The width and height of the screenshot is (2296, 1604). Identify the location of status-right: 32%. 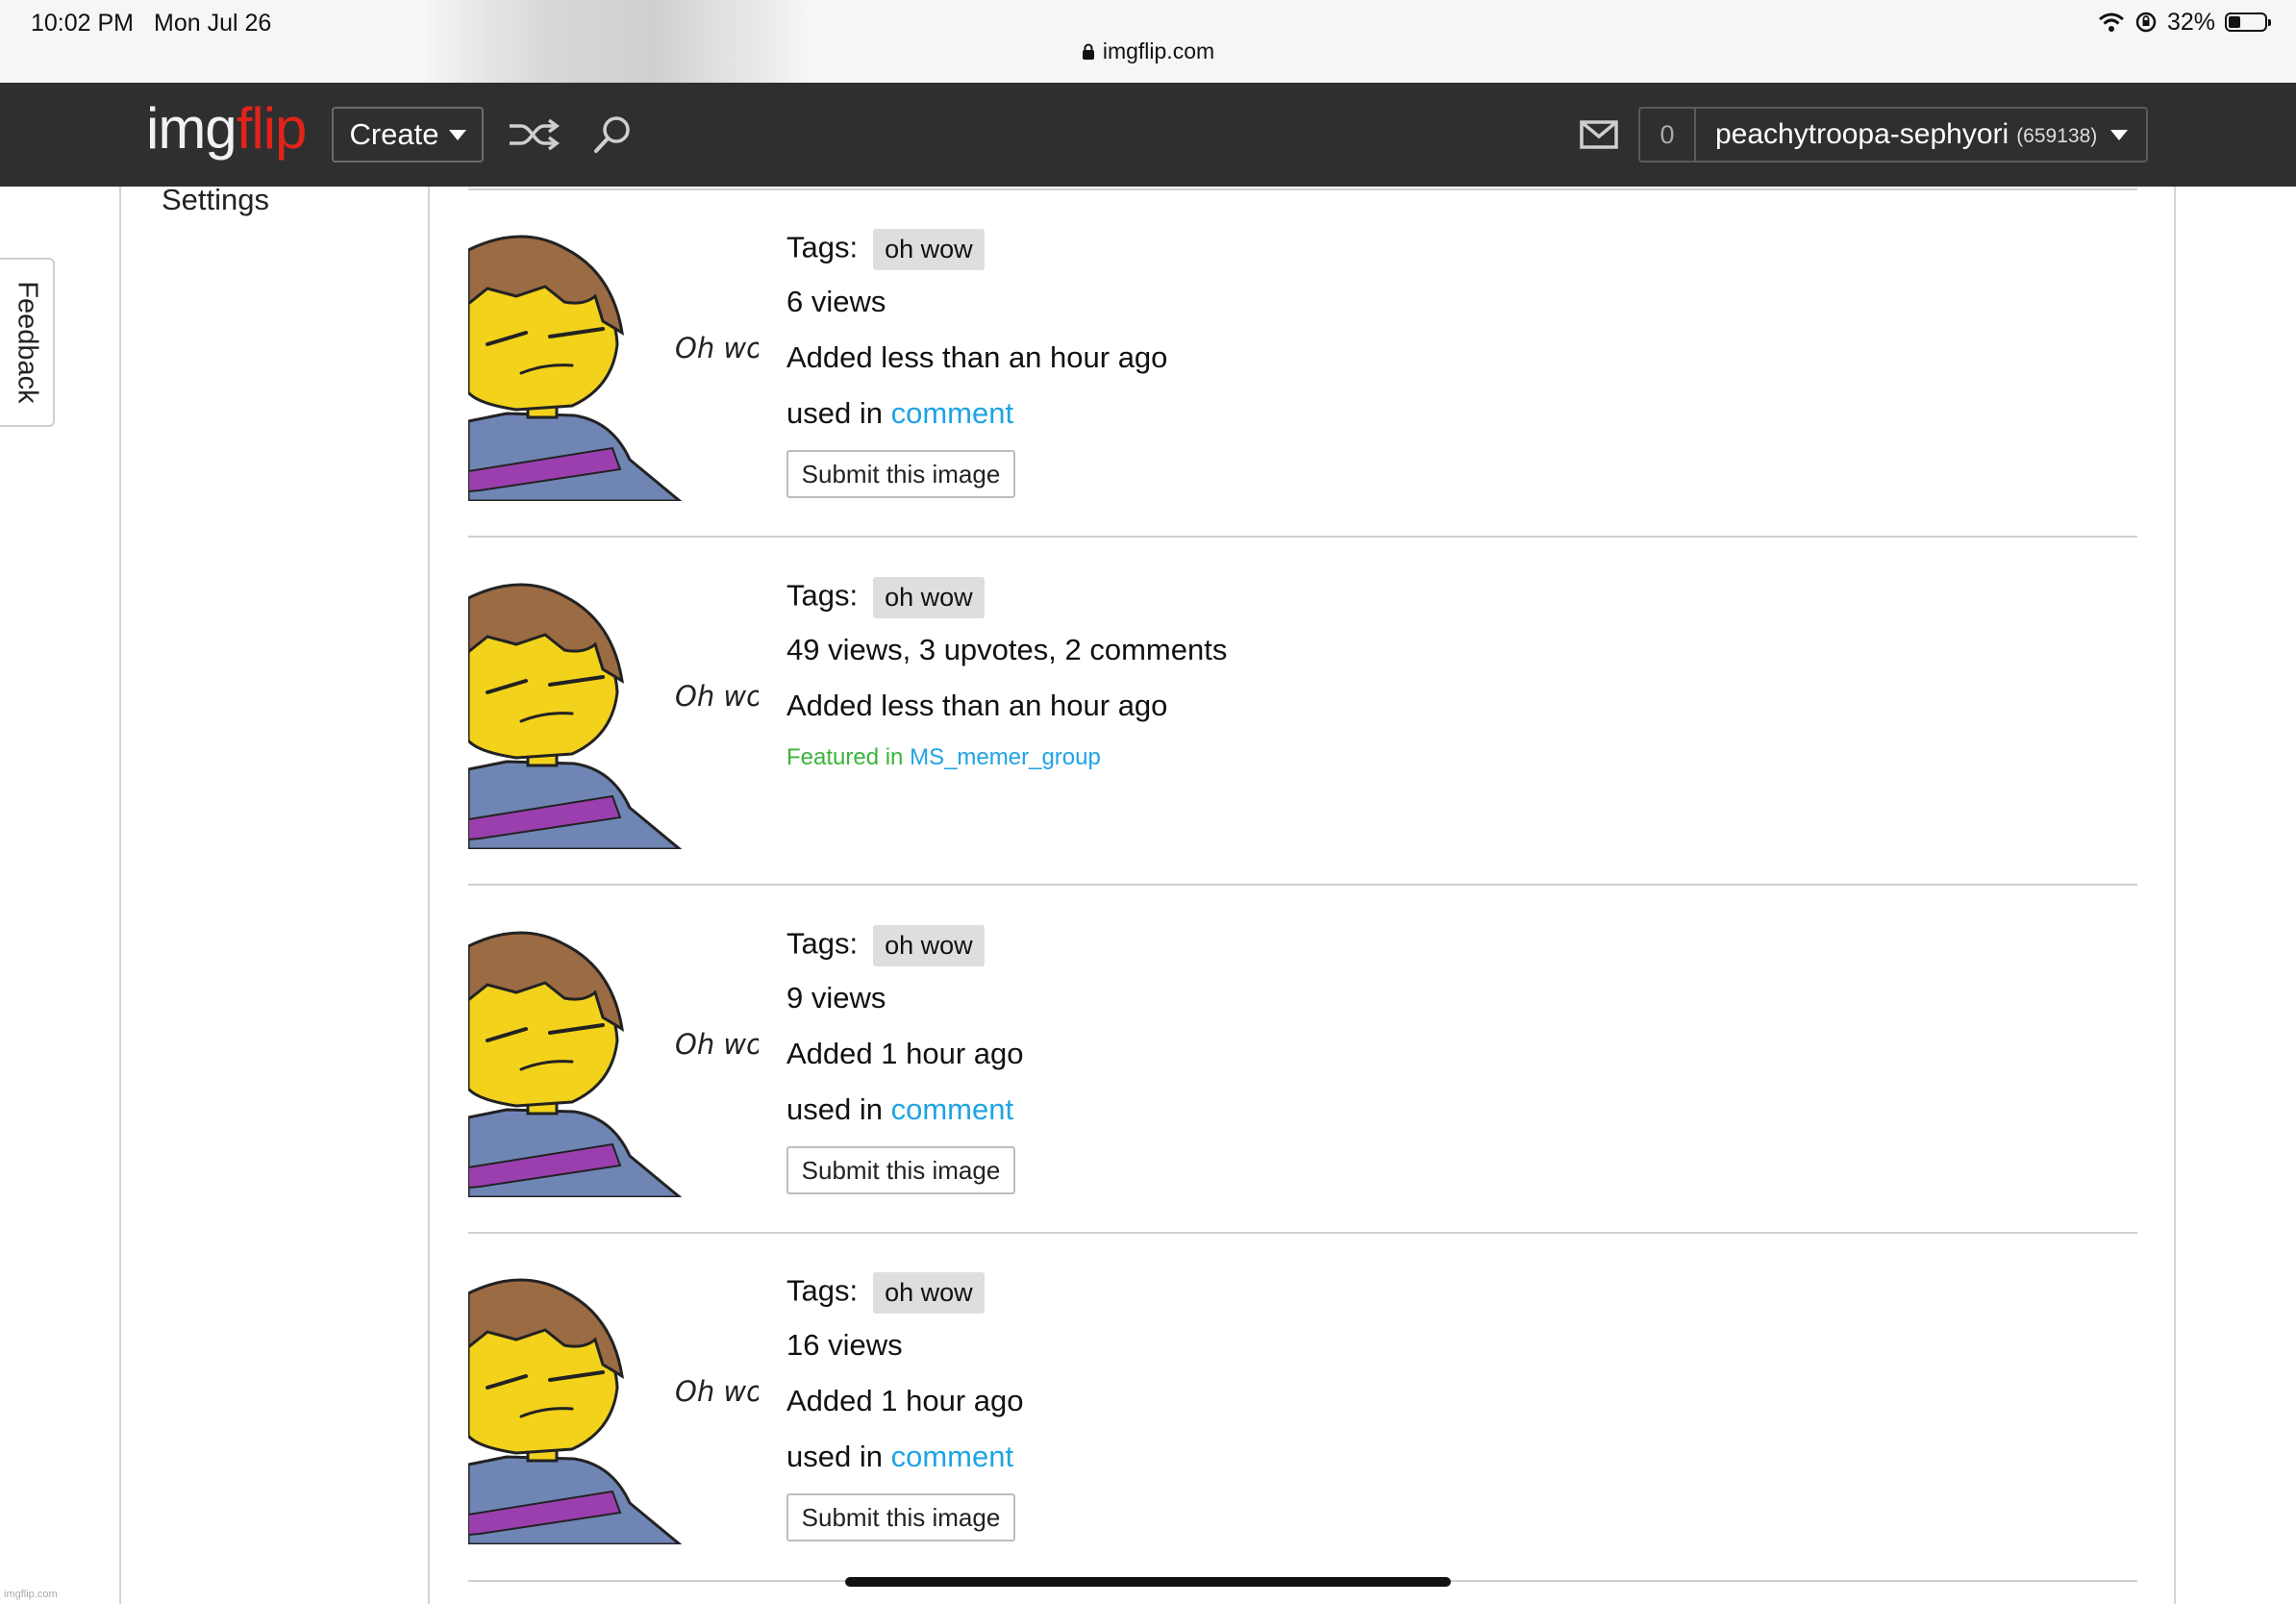
(2184, 22).